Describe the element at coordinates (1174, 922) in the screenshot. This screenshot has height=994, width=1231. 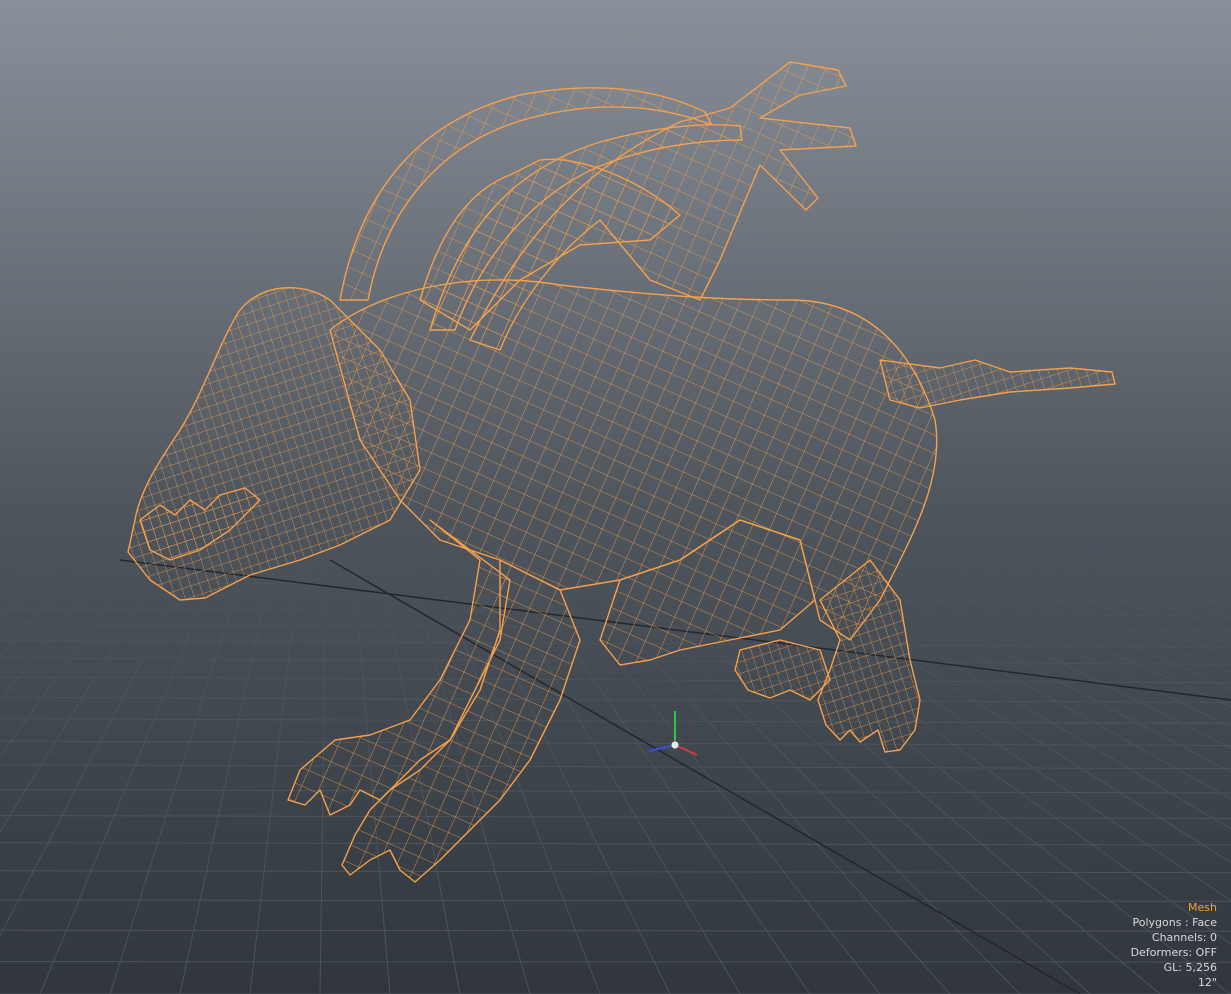
I see `polygons-mode-label: Polygons : Face` at that location.